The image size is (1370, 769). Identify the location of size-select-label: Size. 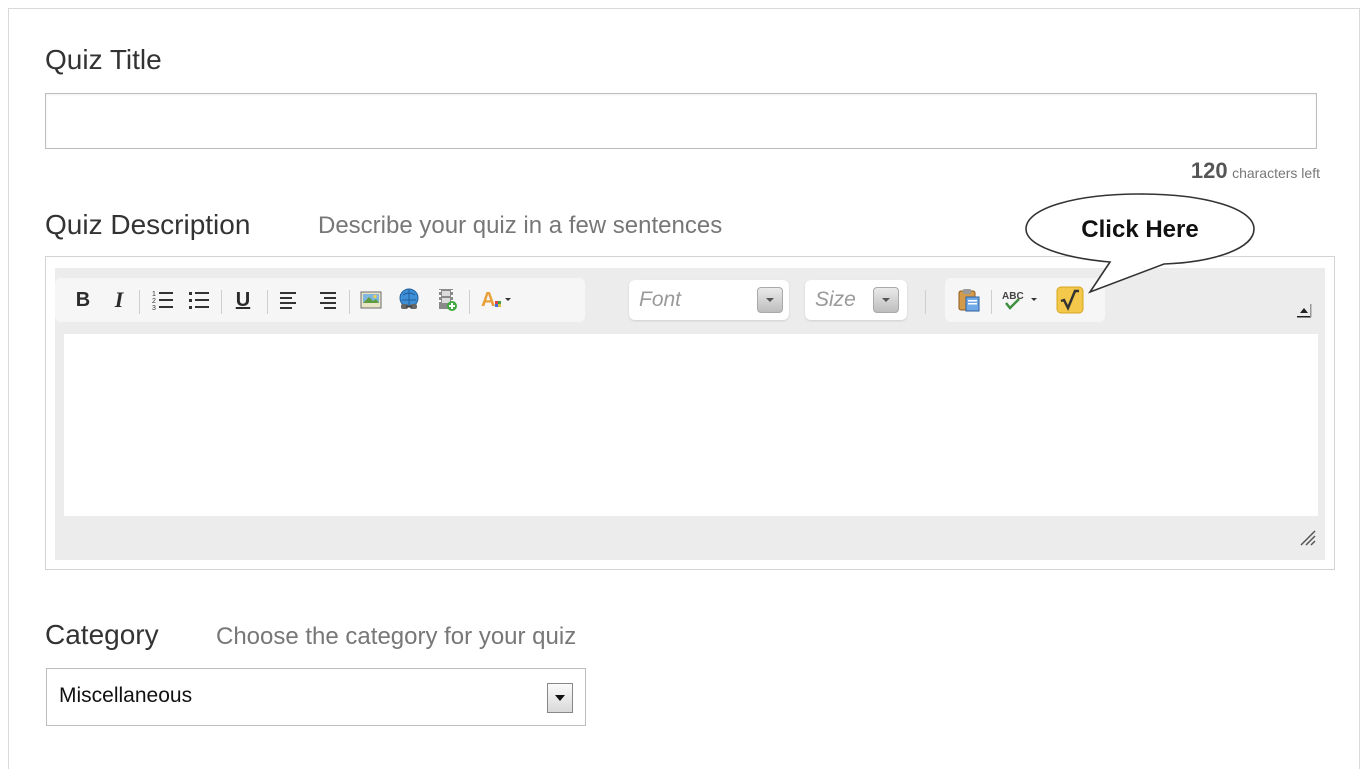
(835, 299).